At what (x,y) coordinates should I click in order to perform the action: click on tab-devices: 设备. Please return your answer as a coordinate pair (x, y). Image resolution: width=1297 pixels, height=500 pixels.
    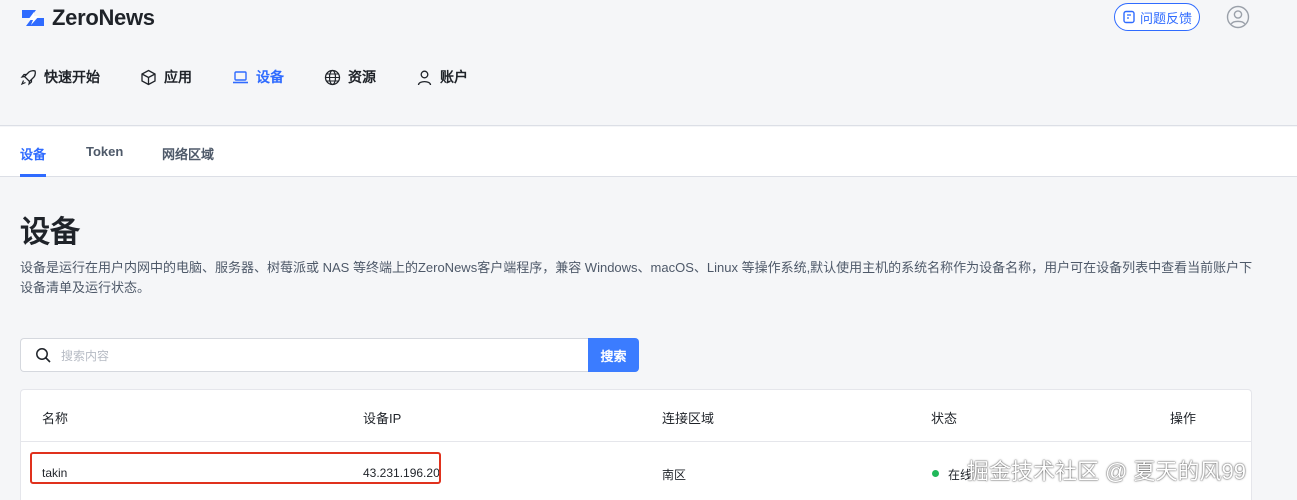
    Looking at the image, I should click on (33, 153).